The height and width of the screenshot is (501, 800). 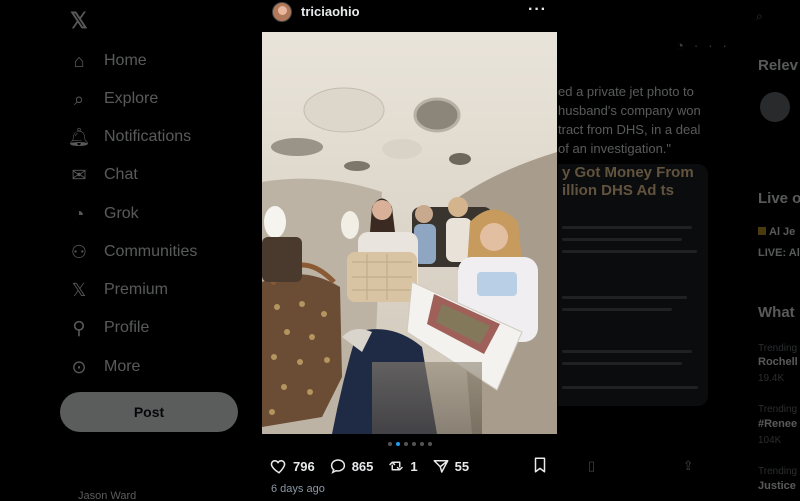 I want to click on bookmark-button, so click(x=540, y=467).